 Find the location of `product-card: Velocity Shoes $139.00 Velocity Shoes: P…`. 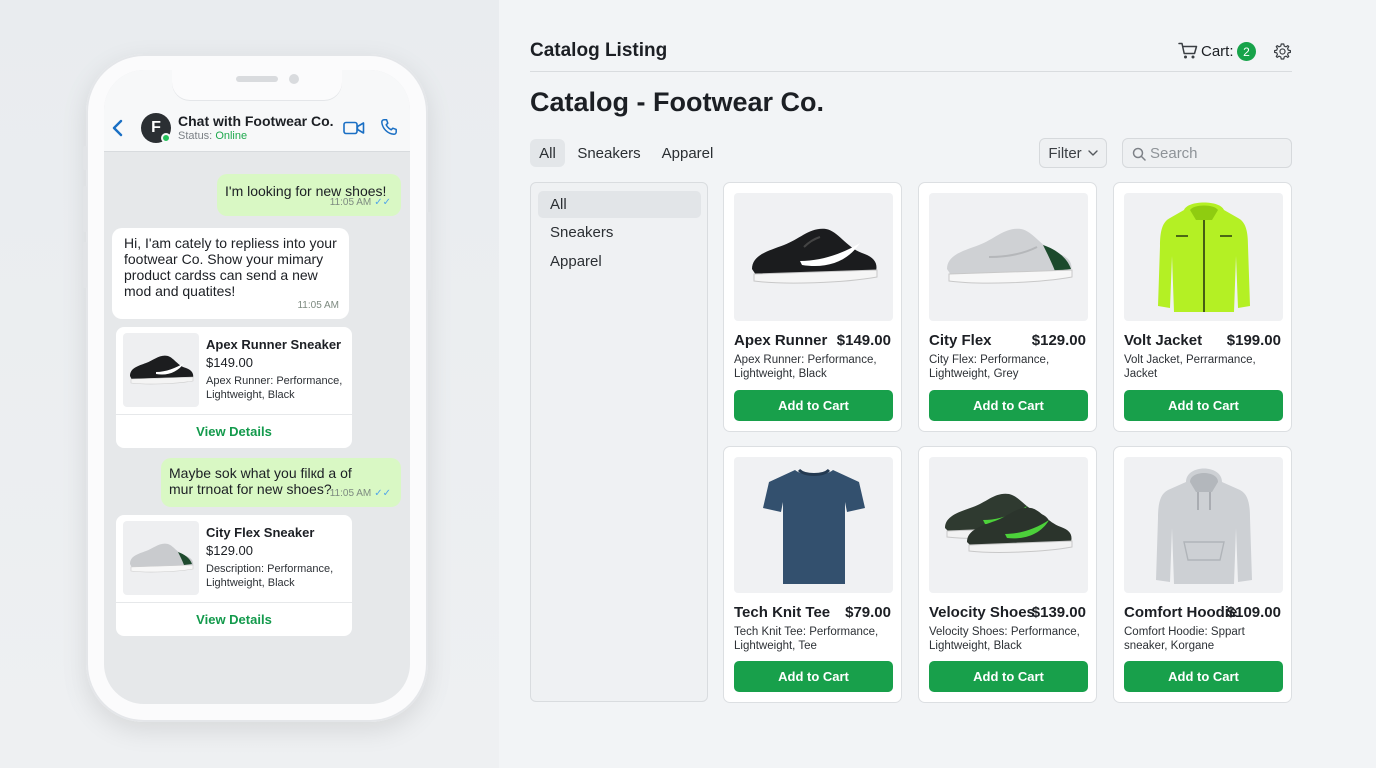

product-card: Velocity Shoes $139.00 Velocity Shoes: P… is located at coordinates (1007, 574).